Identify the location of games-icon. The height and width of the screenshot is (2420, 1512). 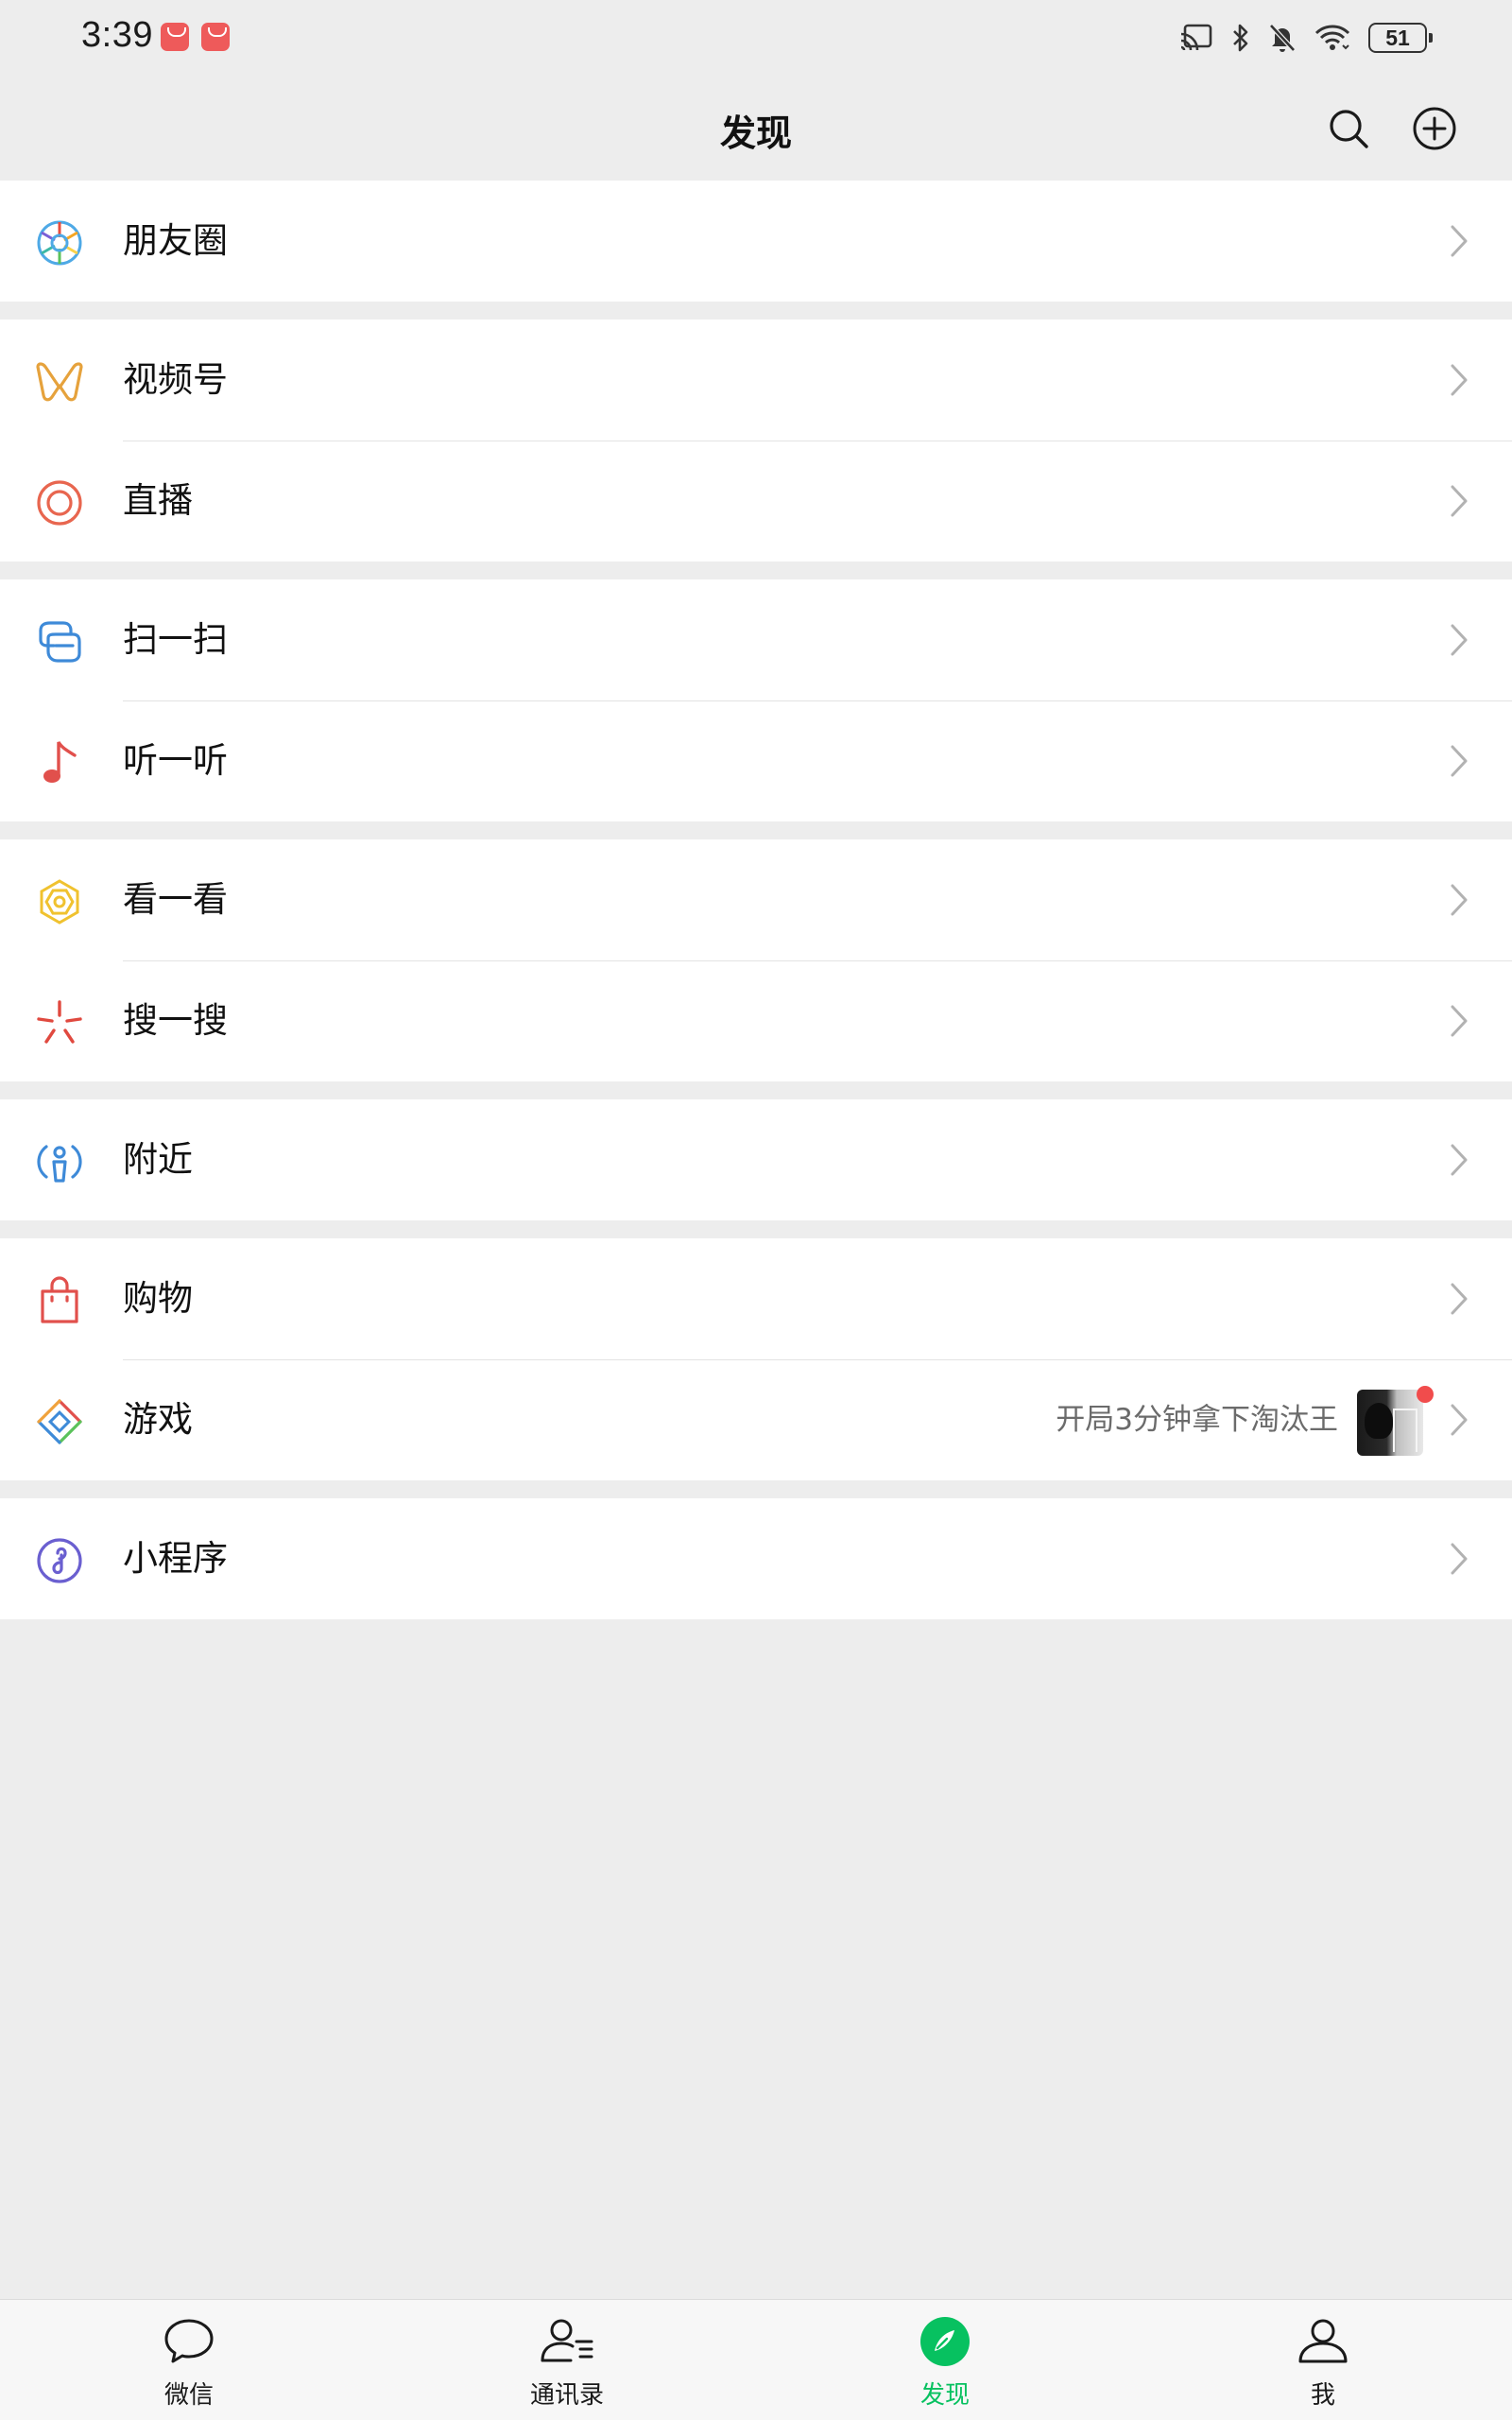
(59, 1421).